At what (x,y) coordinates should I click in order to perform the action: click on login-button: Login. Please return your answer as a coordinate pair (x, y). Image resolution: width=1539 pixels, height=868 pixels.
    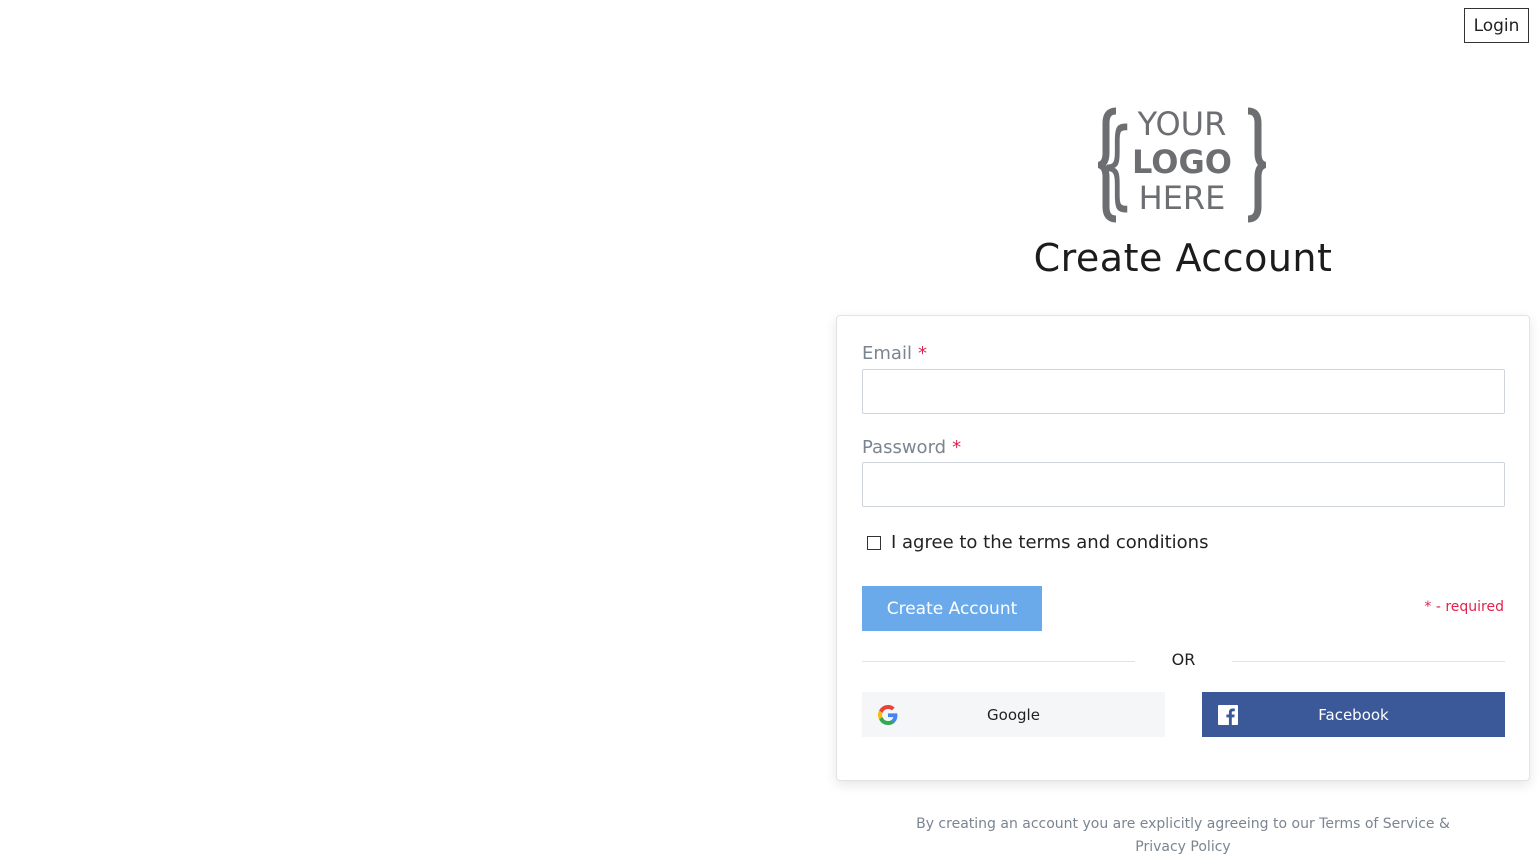
    Looking at the image, I should click on (1496, 25).